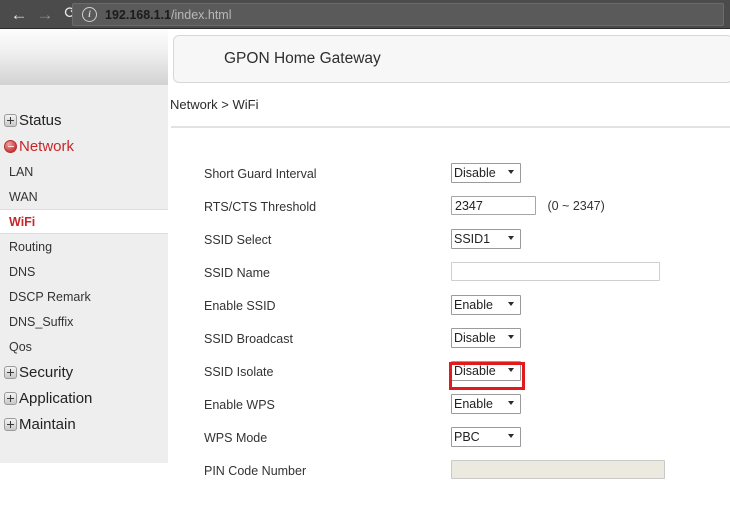  I want to click on form-row: RTS/CTS Threshold (0 ~ 2347), so click(449, 212).